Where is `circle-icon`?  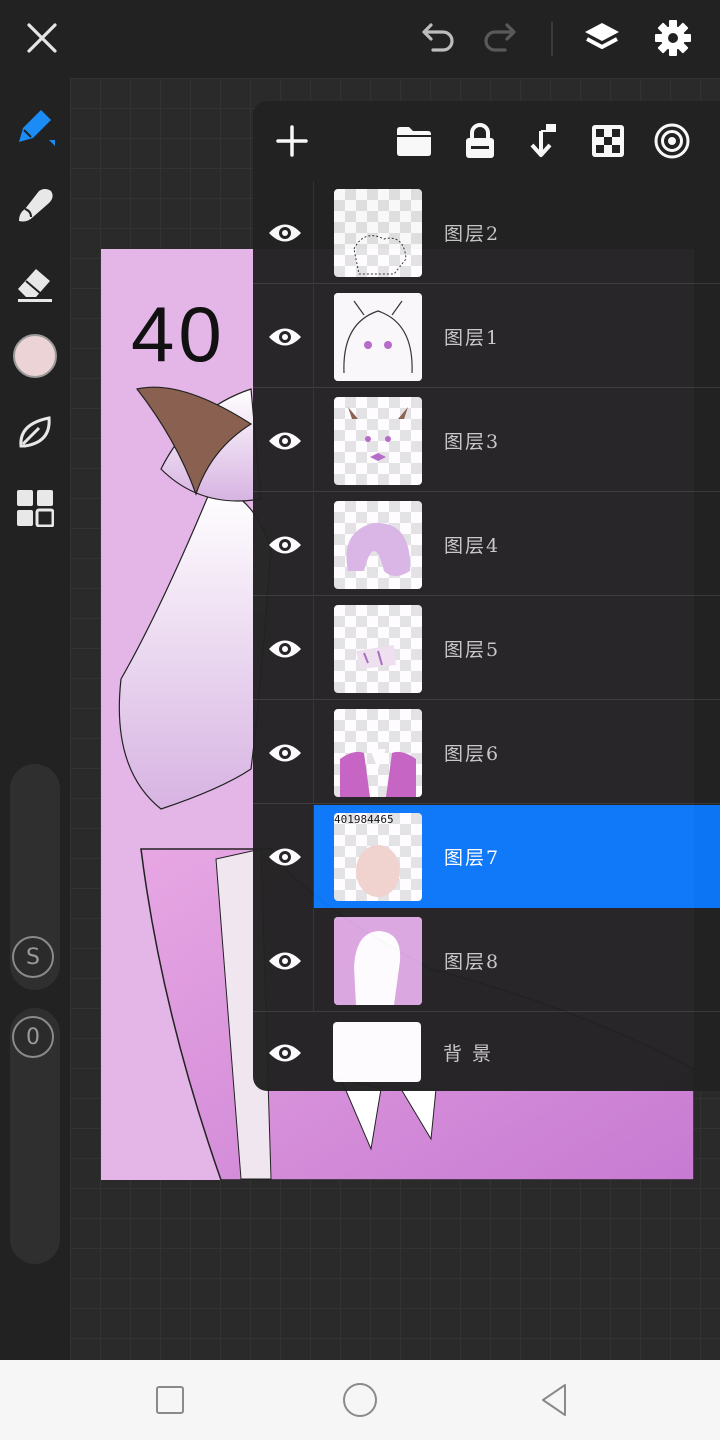
circle-icon is located at coordinates (360, 1400).